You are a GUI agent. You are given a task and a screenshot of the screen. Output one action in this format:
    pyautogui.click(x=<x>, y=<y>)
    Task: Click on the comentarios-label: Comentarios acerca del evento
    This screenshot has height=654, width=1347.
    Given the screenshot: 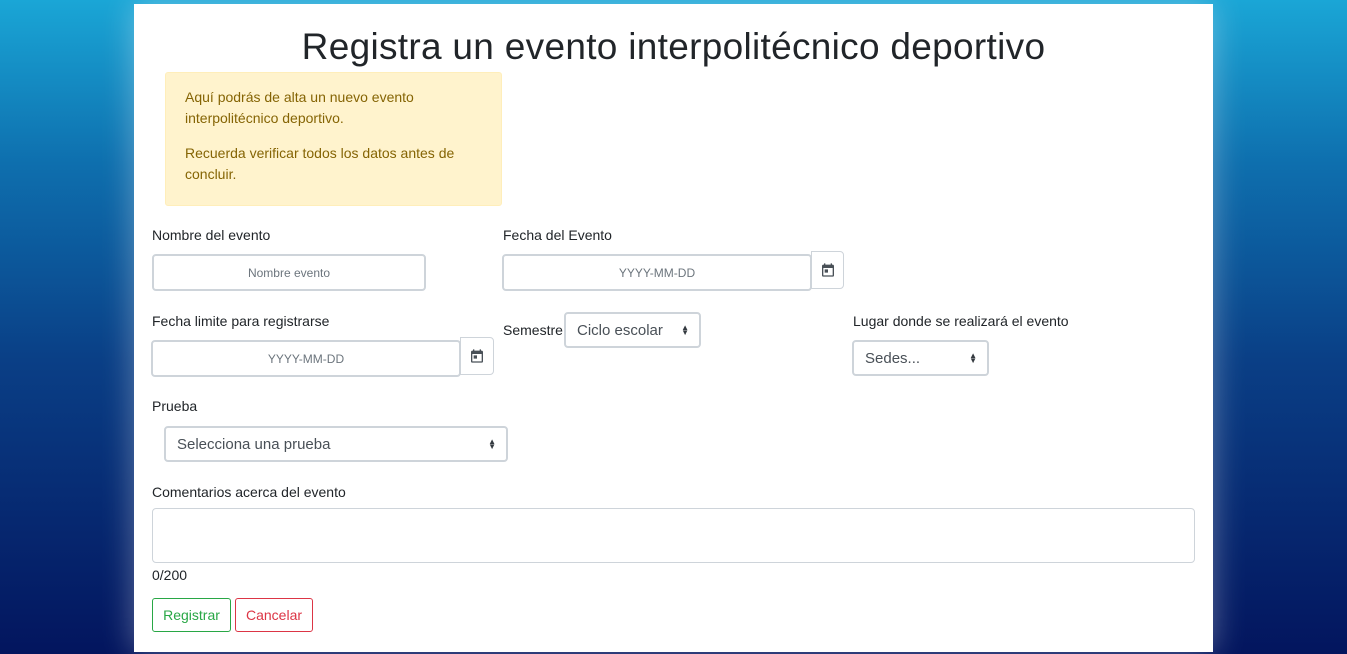 What is the action you would take?
    pyautogui.click(x=249, y=492)
    